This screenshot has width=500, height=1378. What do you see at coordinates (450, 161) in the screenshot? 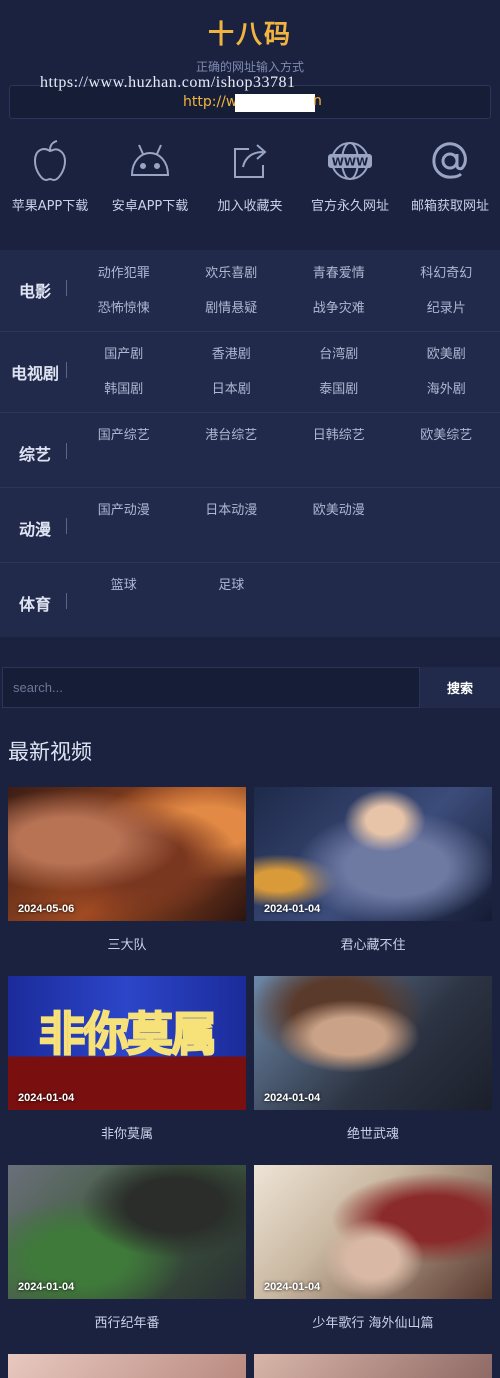
I see `at-icon` at bounding box center [450, 161].